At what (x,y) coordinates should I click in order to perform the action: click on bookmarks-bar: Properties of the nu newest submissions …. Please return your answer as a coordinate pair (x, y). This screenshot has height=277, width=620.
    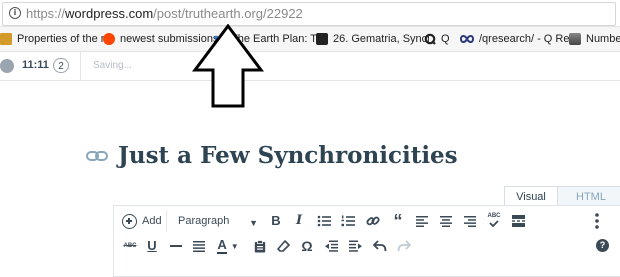
    Looking at the image, I should click on (310, 39).